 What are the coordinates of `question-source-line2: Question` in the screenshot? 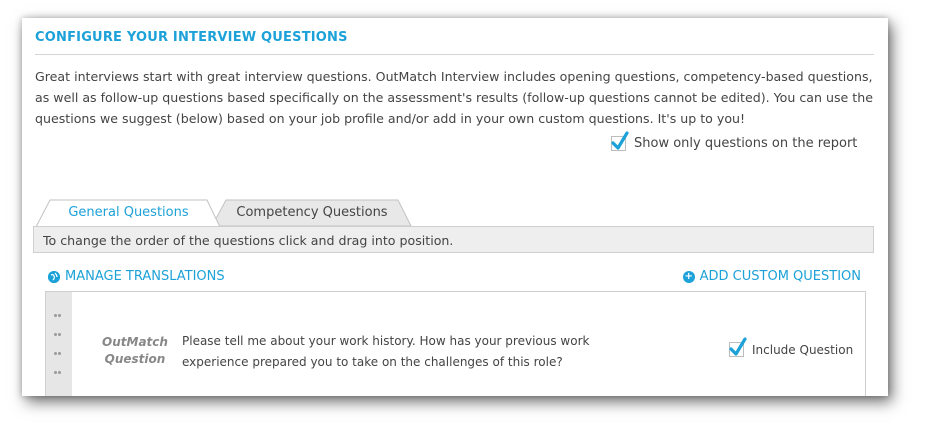 It's located at (135, 359).